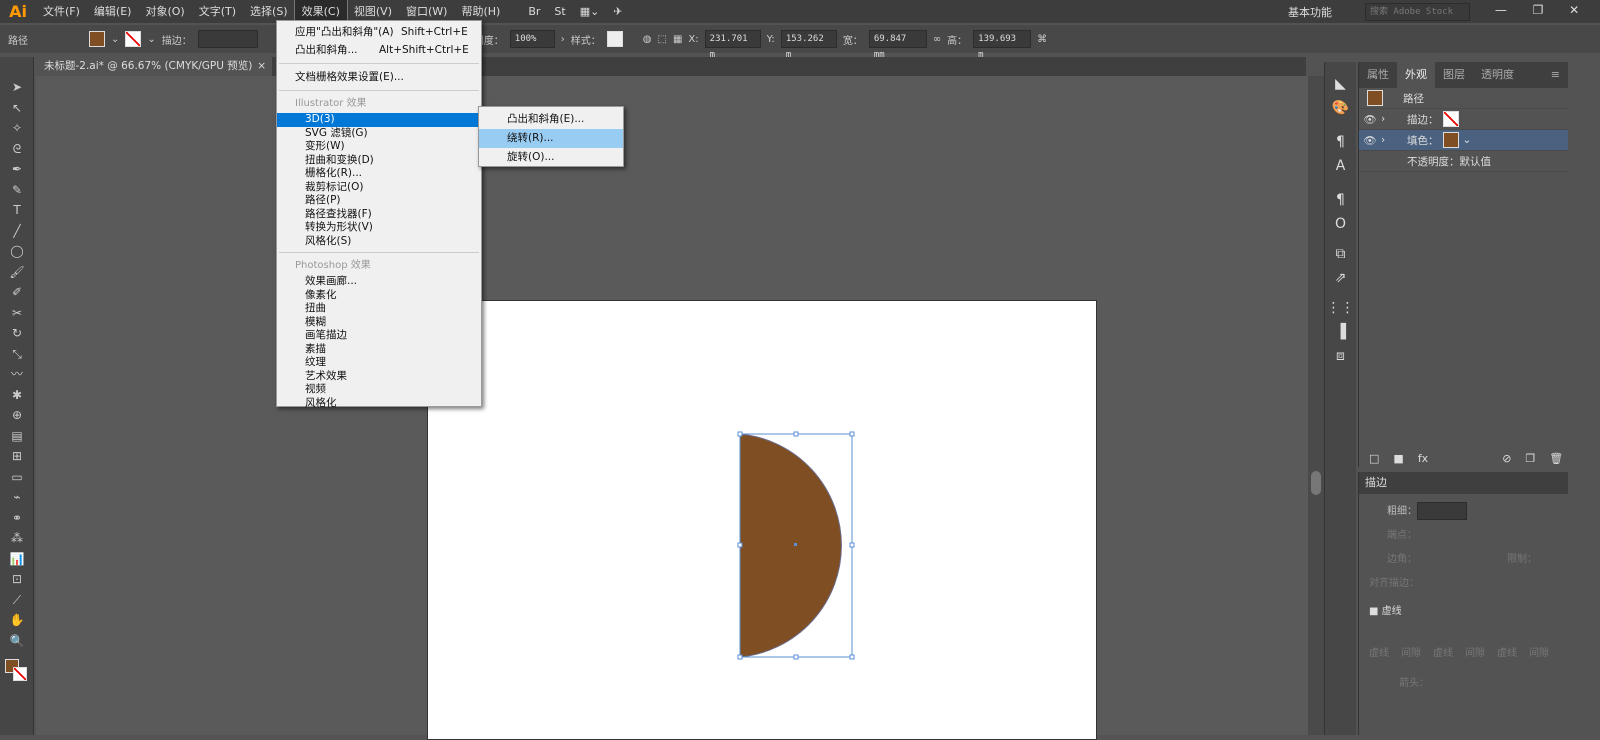 This screenshot has width=1600, height=740. What do you see at coordinates (534, 11) in the screenshot?
I see `bridge-icon: Br` at bounding box center [534, 11].